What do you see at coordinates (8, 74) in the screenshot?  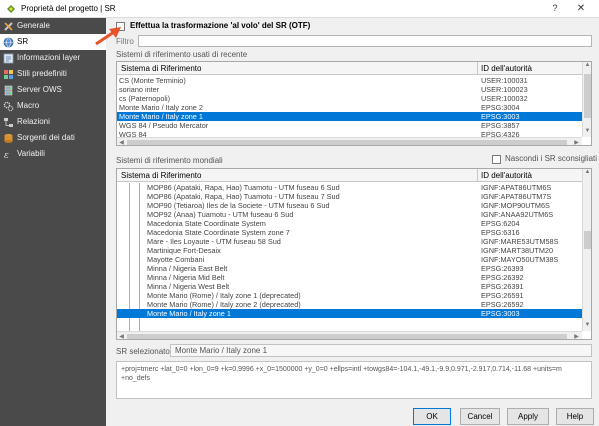 I see `styles-icon` at bounding box center [8, 74].